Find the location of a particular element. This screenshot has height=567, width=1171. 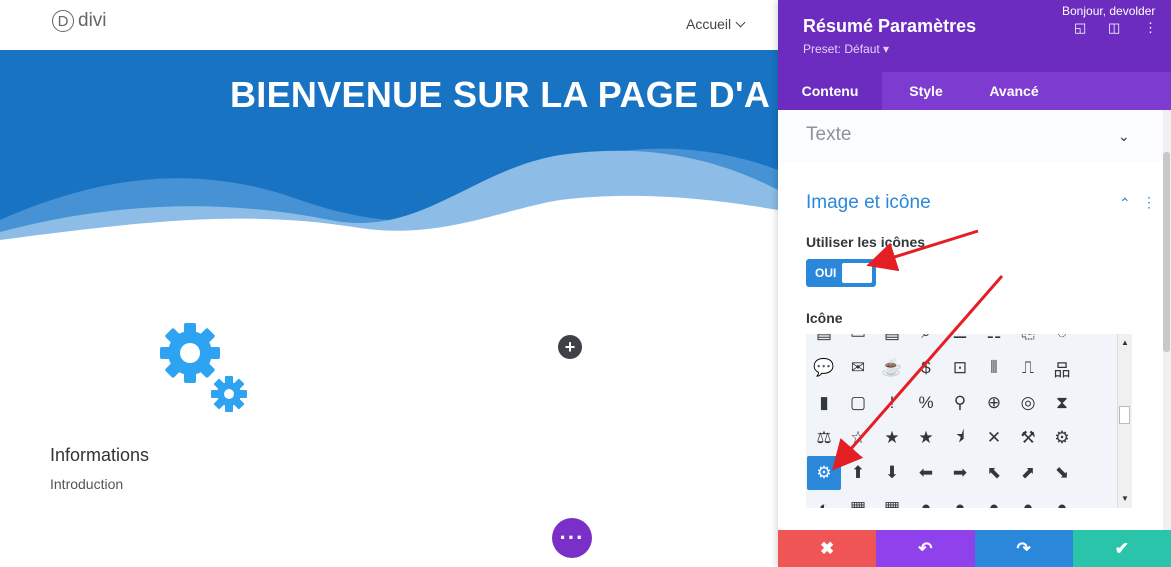

icon-option: ✉ is located at coordinates (858, 368).